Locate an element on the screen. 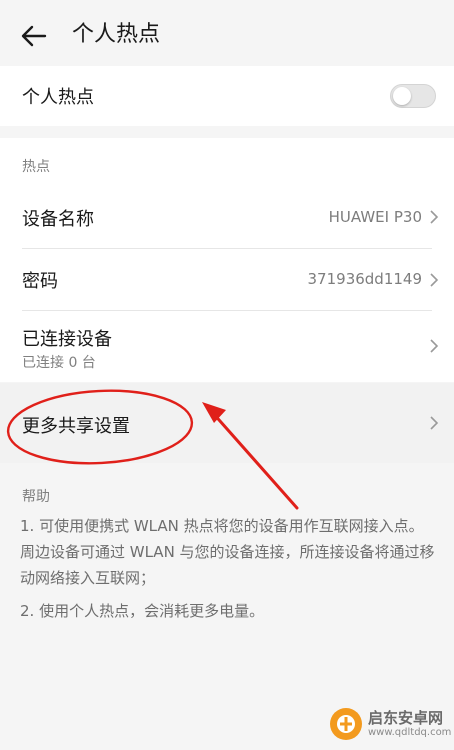 The width and height of the screenshot is (454, 750). watermark-logo-icon is located at coordinates (346, 724).